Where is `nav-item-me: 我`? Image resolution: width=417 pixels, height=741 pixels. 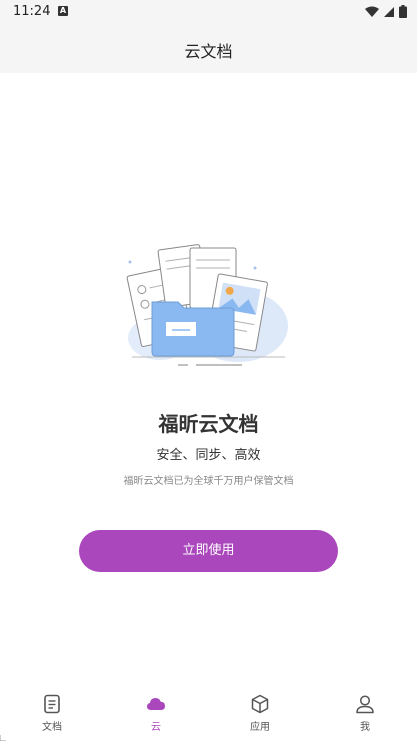
nav-item-me: 我 is located at coordinates (365, 712).